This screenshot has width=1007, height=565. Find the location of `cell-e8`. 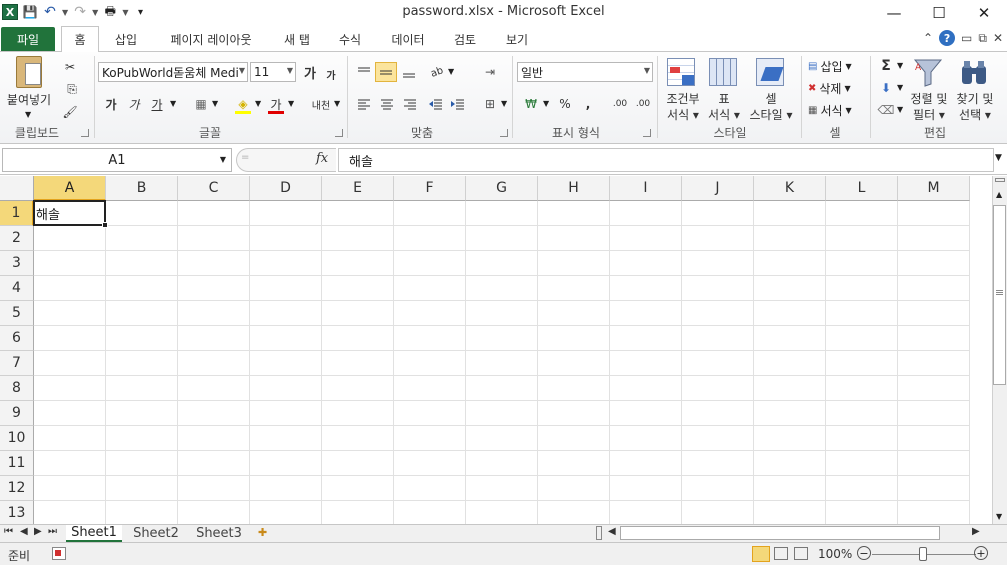

cell-e8 is located at coordinates (358, 388).